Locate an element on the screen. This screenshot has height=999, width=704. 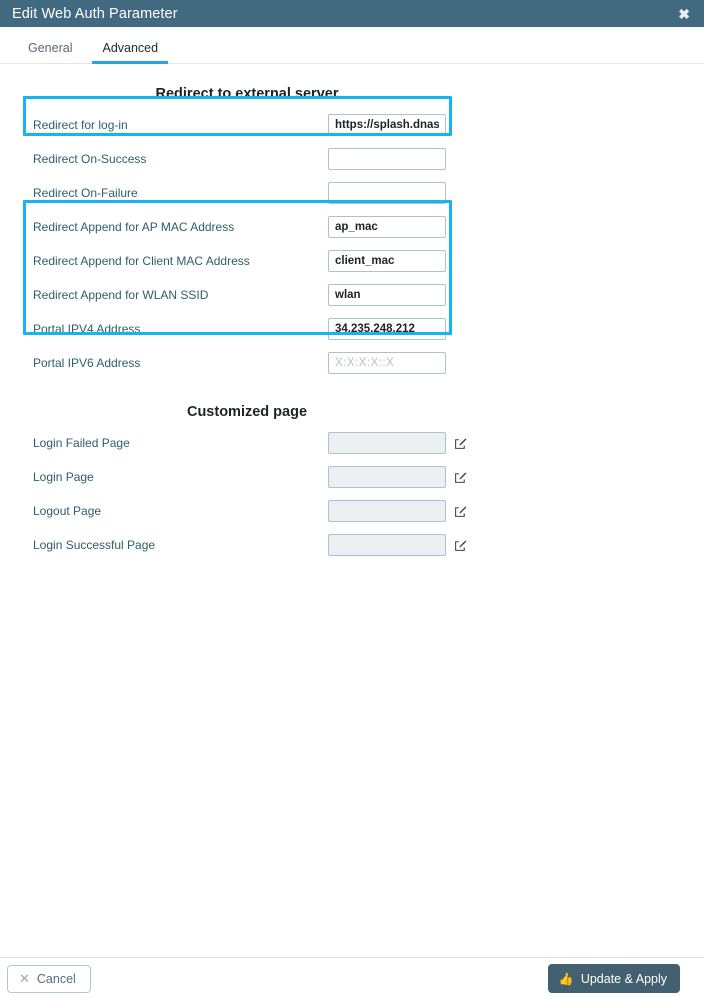
field-row-portal-ipv6: Portal IPV6 Address is located at coordinates (352, 363).